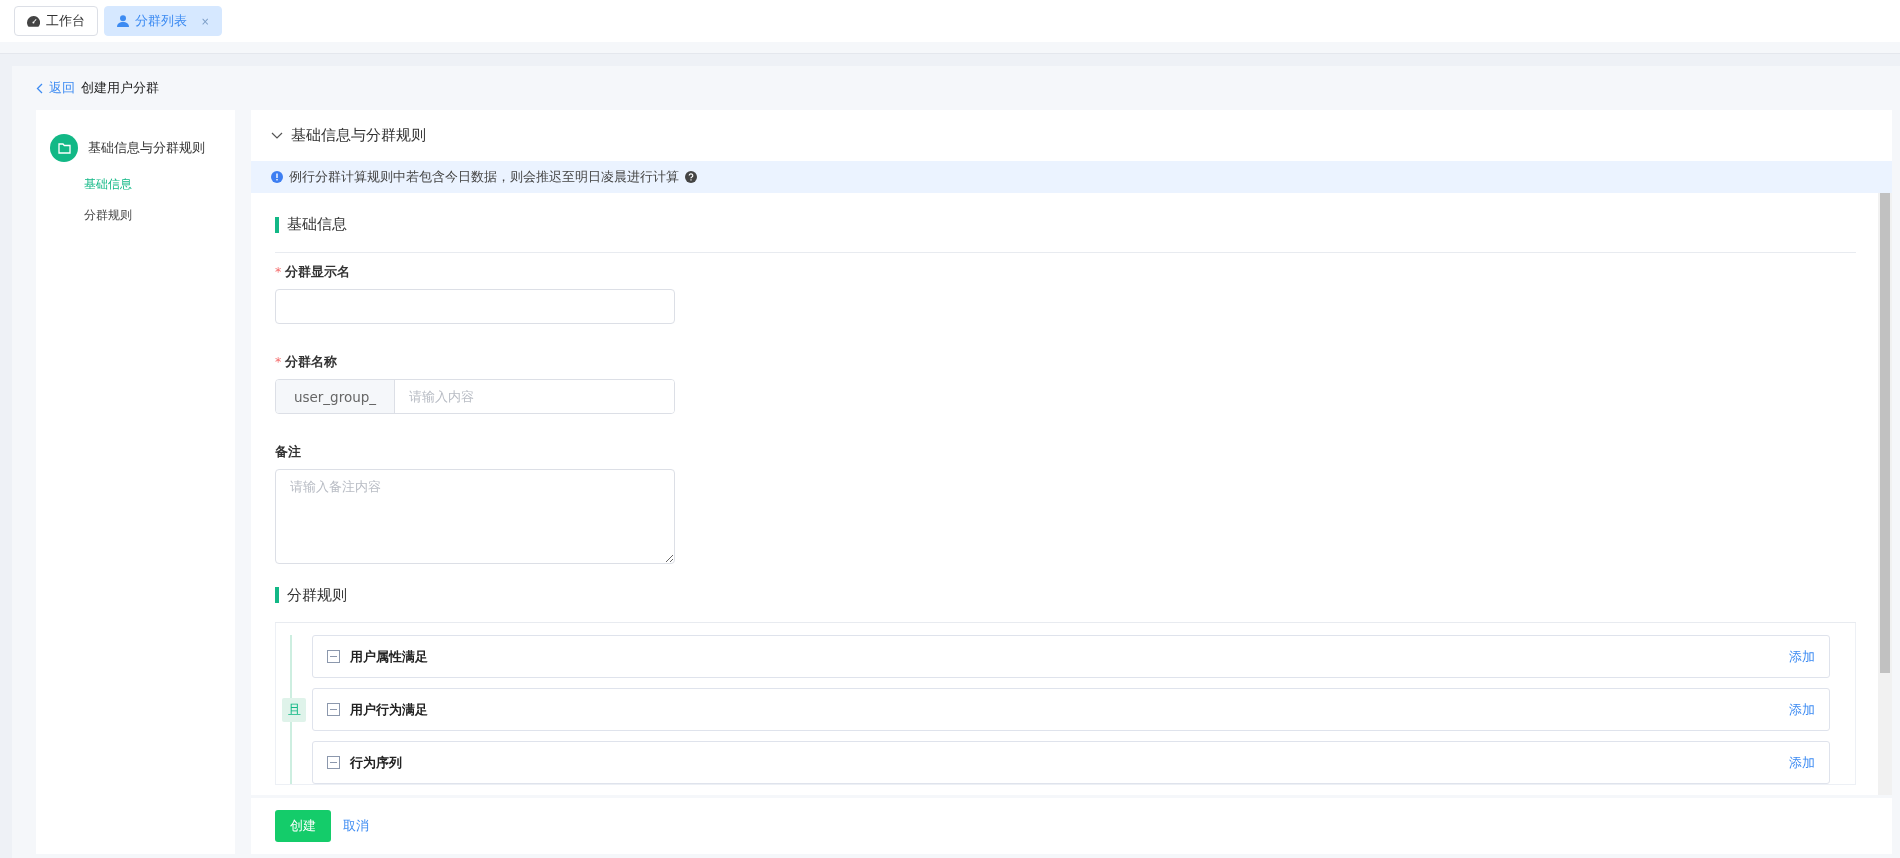 The width and height of the screenshot is (1900, 858). What do you see at coordinates (475, 306) in the screenshot?
I see `input-field` at bounding box center [475, 306].